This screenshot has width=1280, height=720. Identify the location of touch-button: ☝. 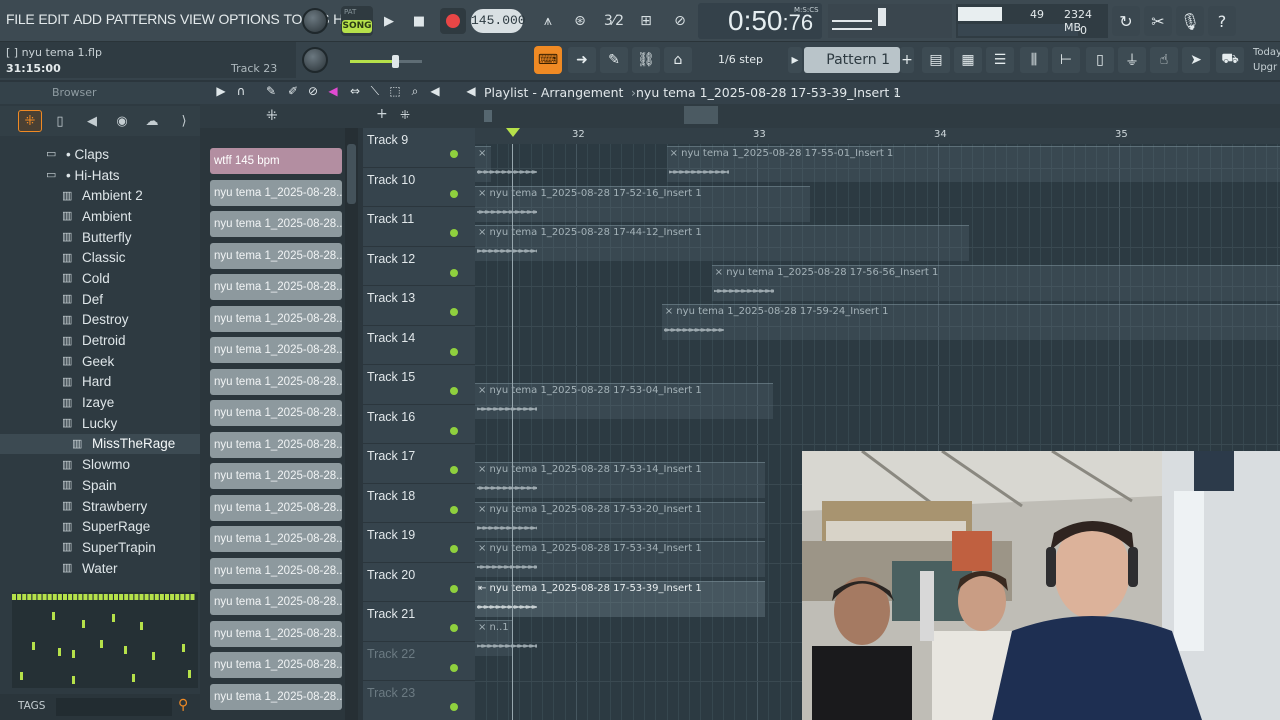
(1164, 60).